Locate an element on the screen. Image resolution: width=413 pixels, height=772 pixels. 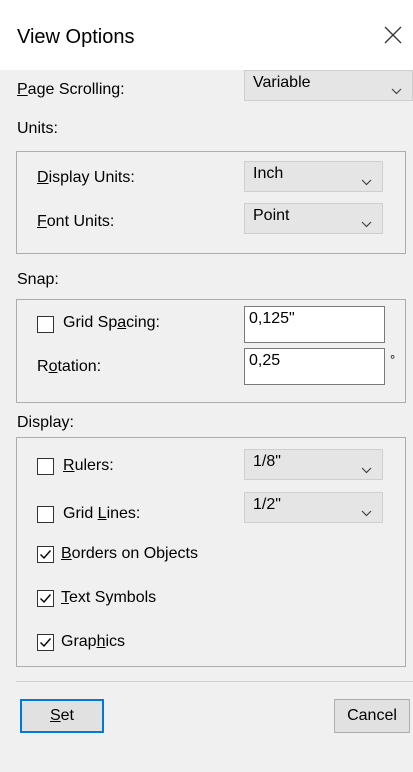
rotation-input: 0,25 is located at coordinates (314, 366).